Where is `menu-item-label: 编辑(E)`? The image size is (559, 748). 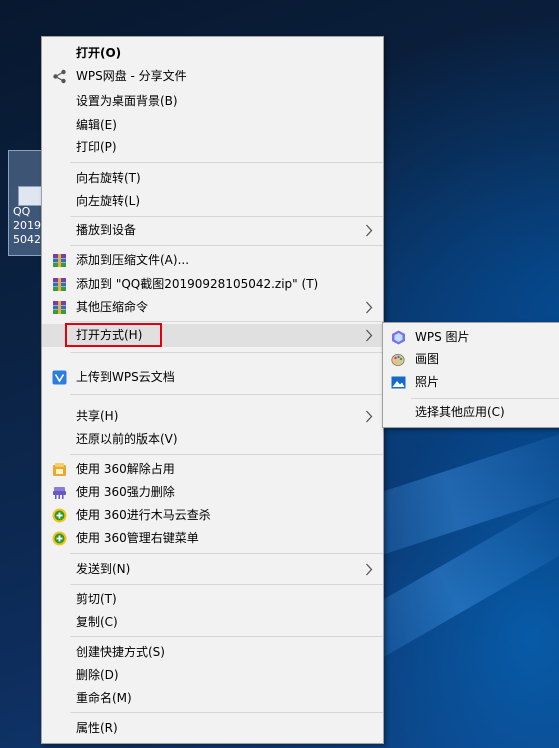
menu-item-label: 编辑(E) is located at coordinates (96, 125).